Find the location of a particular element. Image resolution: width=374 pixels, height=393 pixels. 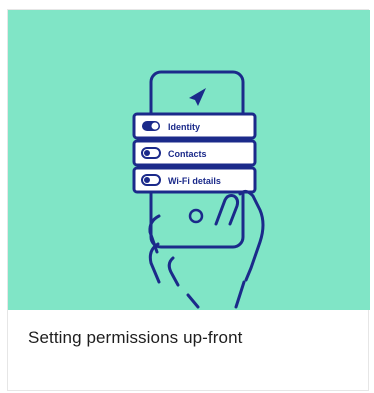

permission-pill-wifi: Wi-Fi details is located at coordinates (194, 180).